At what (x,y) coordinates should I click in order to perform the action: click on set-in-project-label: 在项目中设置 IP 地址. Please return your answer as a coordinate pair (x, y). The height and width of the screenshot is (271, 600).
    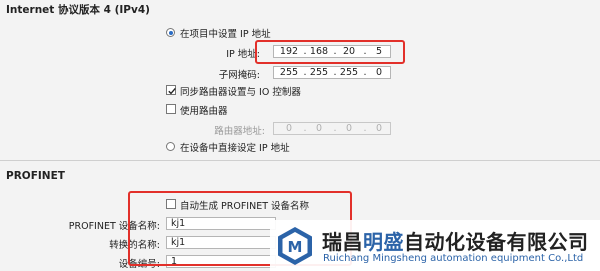
    Looking at the image, I should click on (225, 34).